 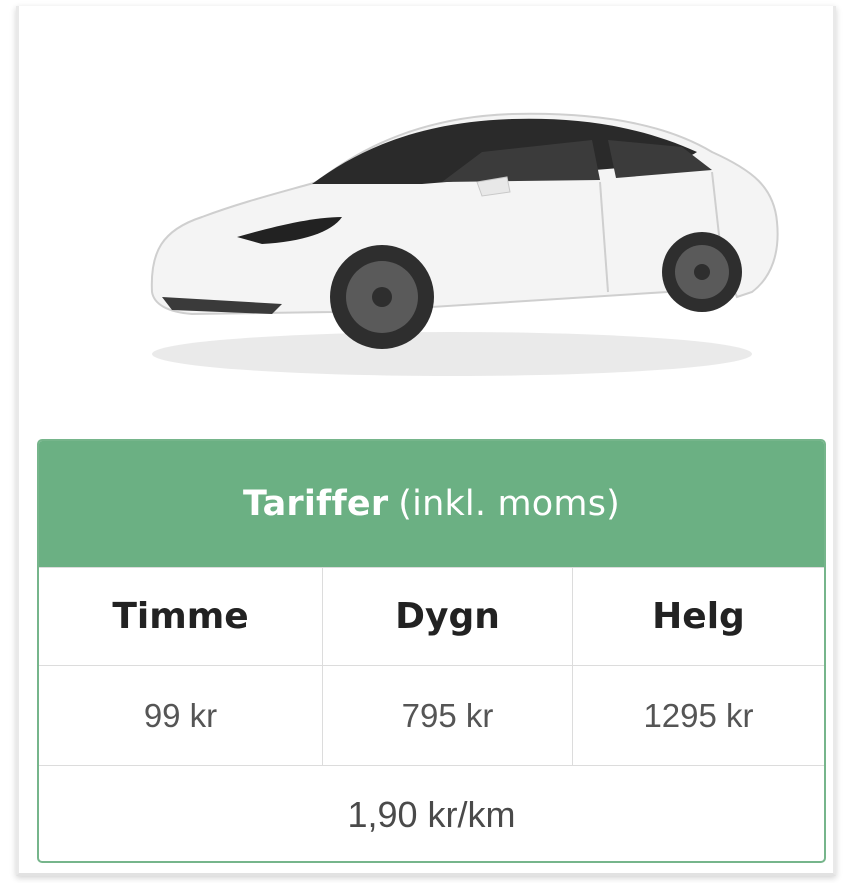 I want to click on per-km-cell: 1,90 kr/km, so click(x=431, y=813).